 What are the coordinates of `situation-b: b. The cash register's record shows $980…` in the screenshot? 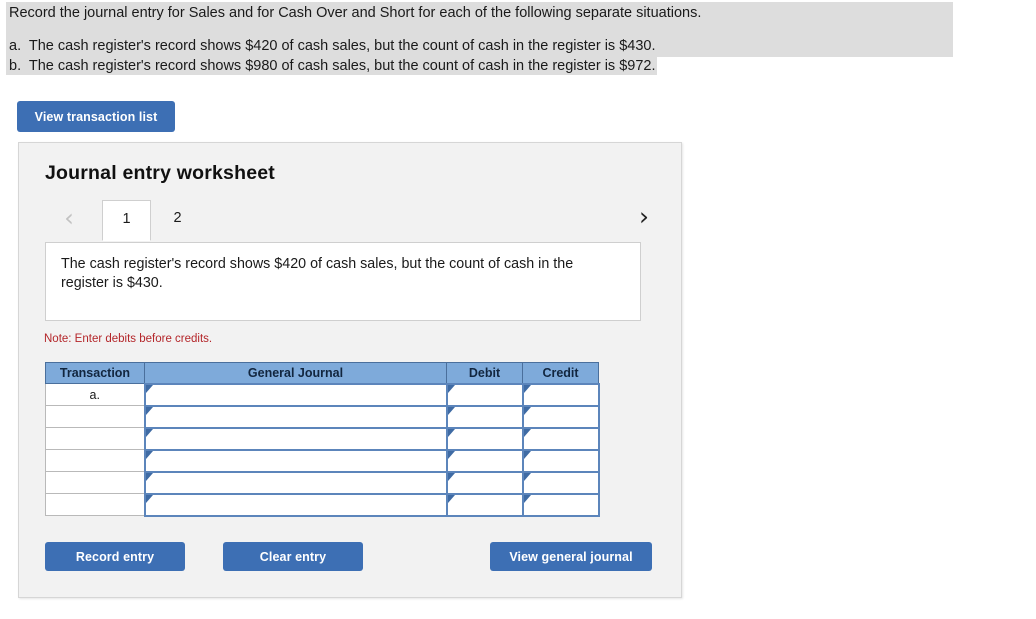 It's located at (331, 66).